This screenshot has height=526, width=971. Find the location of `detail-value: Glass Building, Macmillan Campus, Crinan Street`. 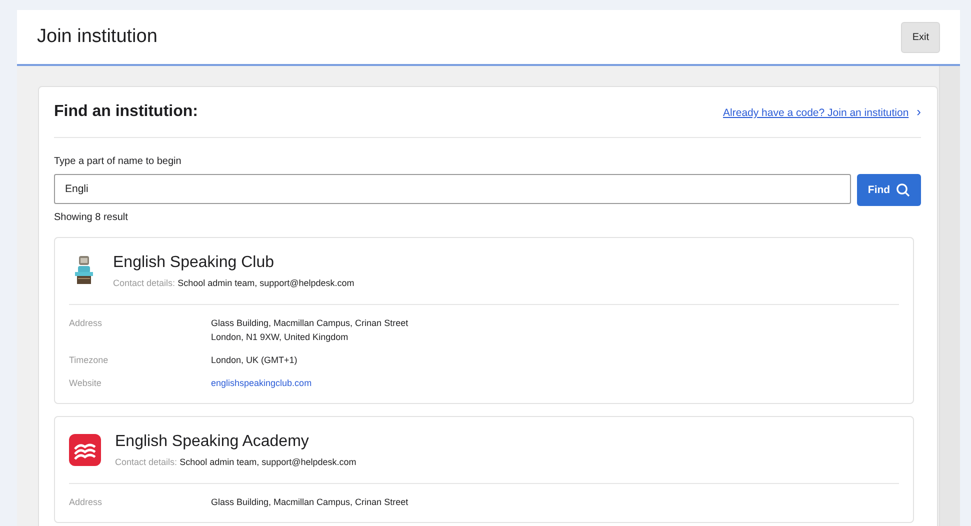

detail-value: Glass Building, Macmillan Campus, Crinan Street is located at coordinates (310, 502).